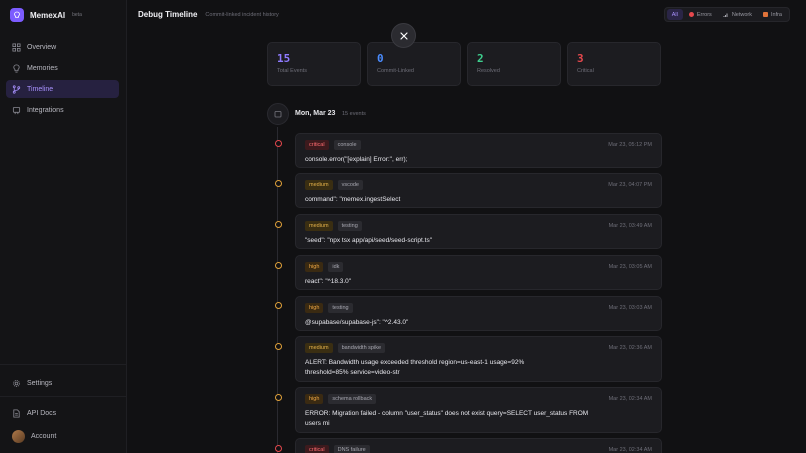  Describe the element at coordinates (62, 47) in the screenshot. I see `sidebar-item-overview: Overview` at that location.